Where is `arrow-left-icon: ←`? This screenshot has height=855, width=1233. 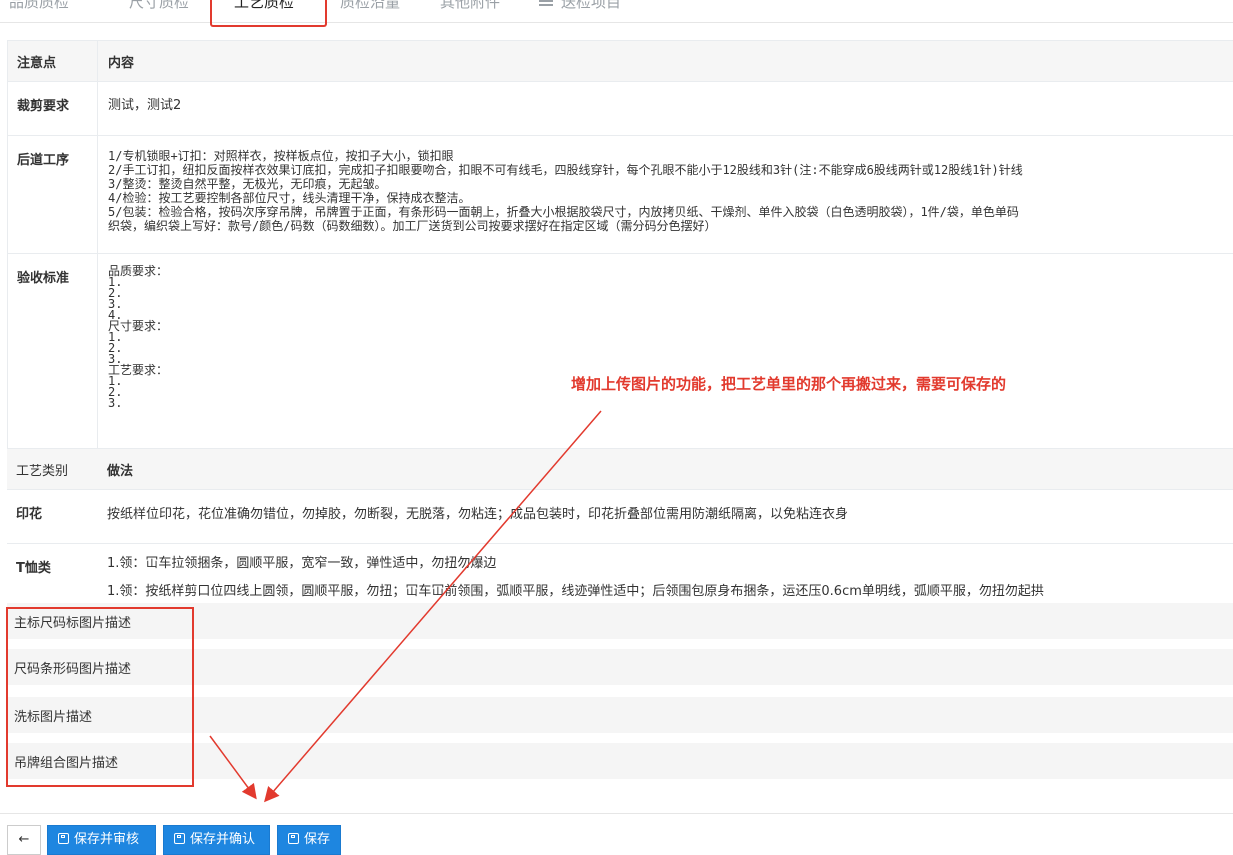 arrow-left-icon: ← is located at coordinates (24, 839).